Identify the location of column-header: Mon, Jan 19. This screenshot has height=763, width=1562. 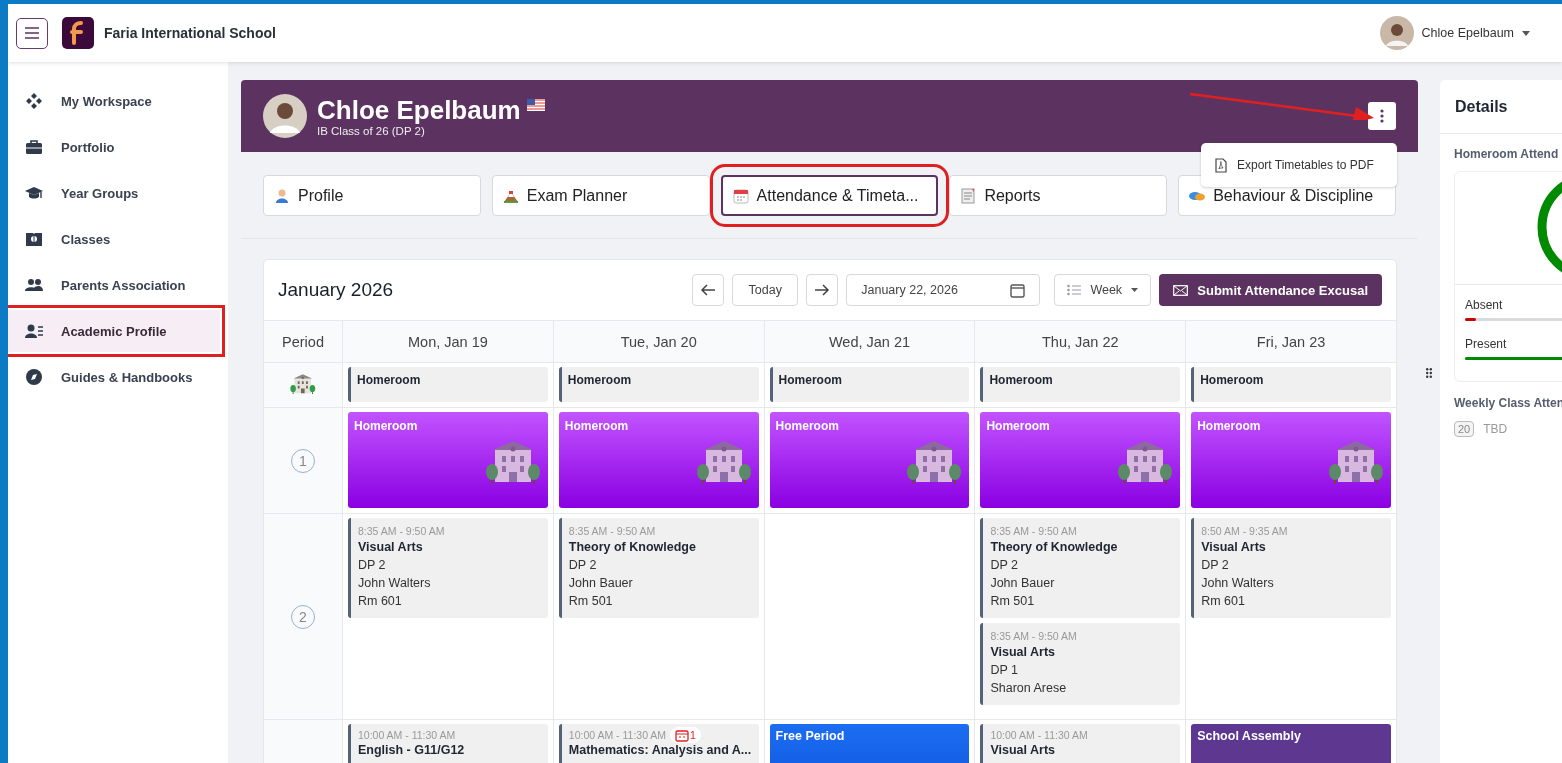
(447, 342).